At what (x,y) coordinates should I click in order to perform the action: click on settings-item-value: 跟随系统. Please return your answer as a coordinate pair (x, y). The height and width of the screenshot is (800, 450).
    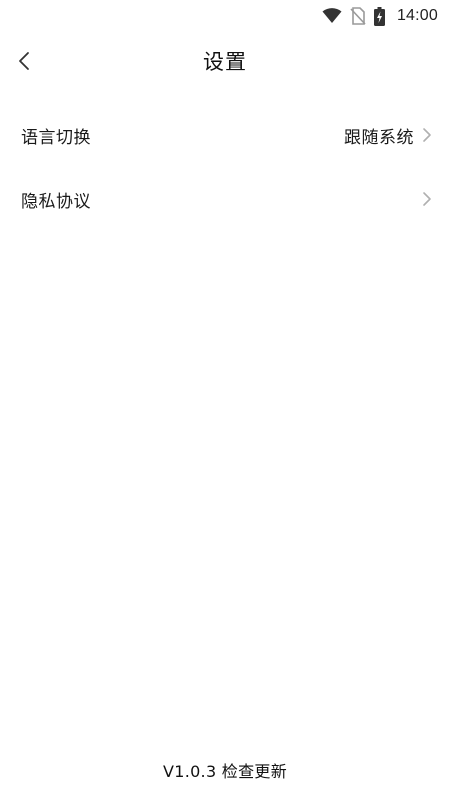
    Looking at the image, I should click on (379, 137).